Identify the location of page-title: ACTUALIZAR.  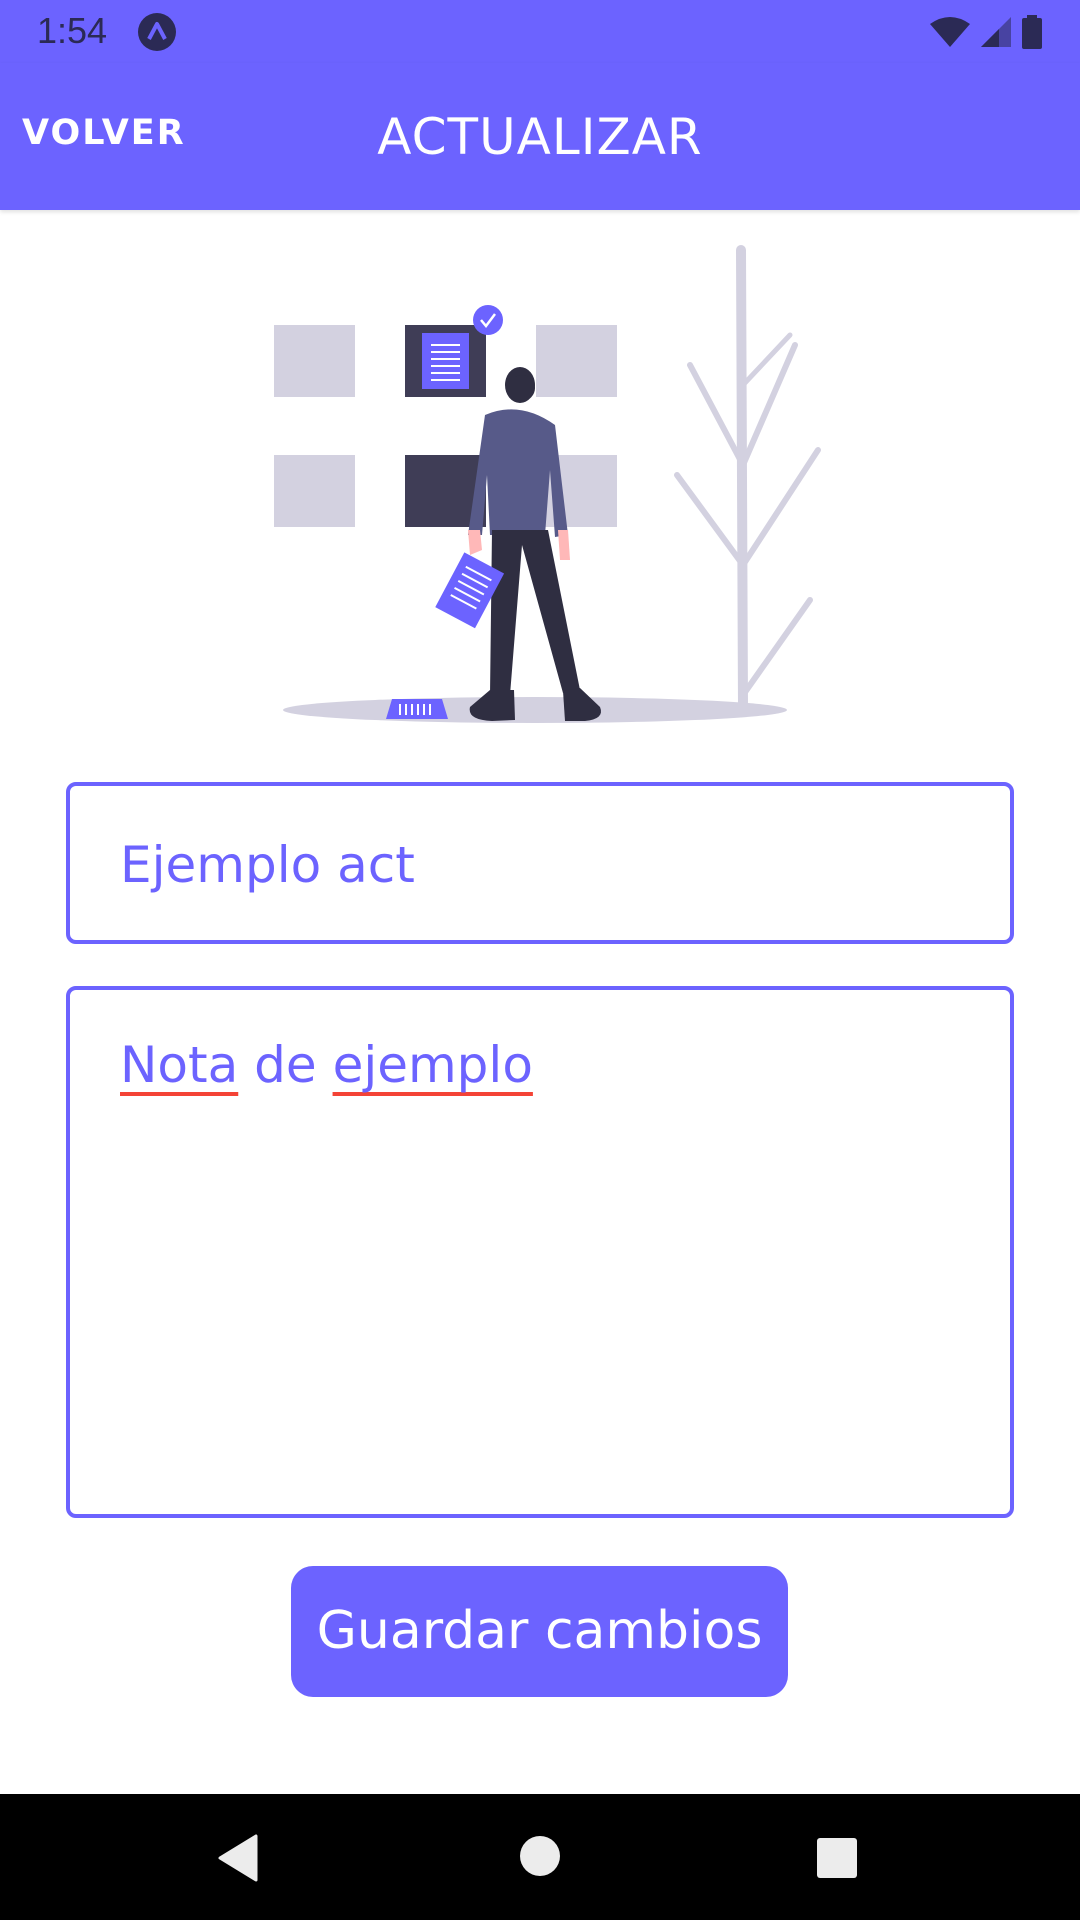
(540, 137).